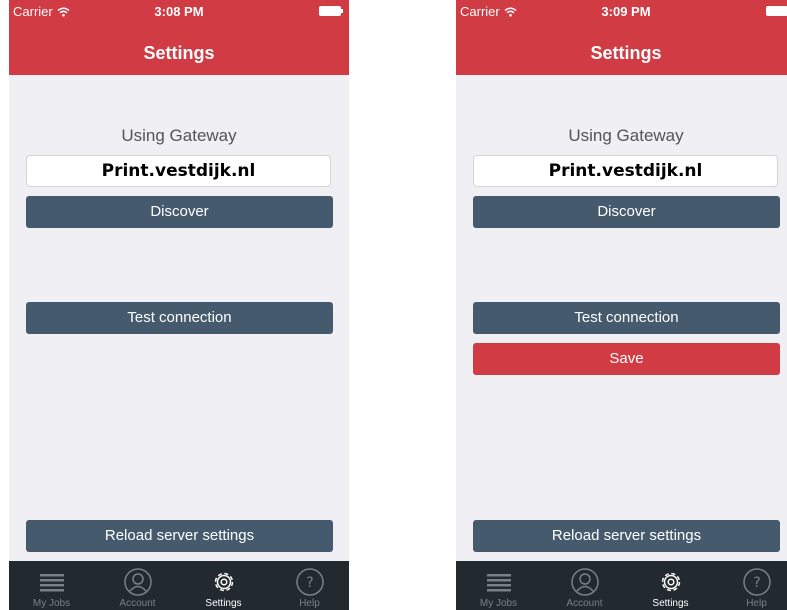 Image resolution: width=787 pixels, height=610 pixels. Describe the element at coordinates (626, 11) in the screenshot. I see `status-time: 3:09 PM` at that location.